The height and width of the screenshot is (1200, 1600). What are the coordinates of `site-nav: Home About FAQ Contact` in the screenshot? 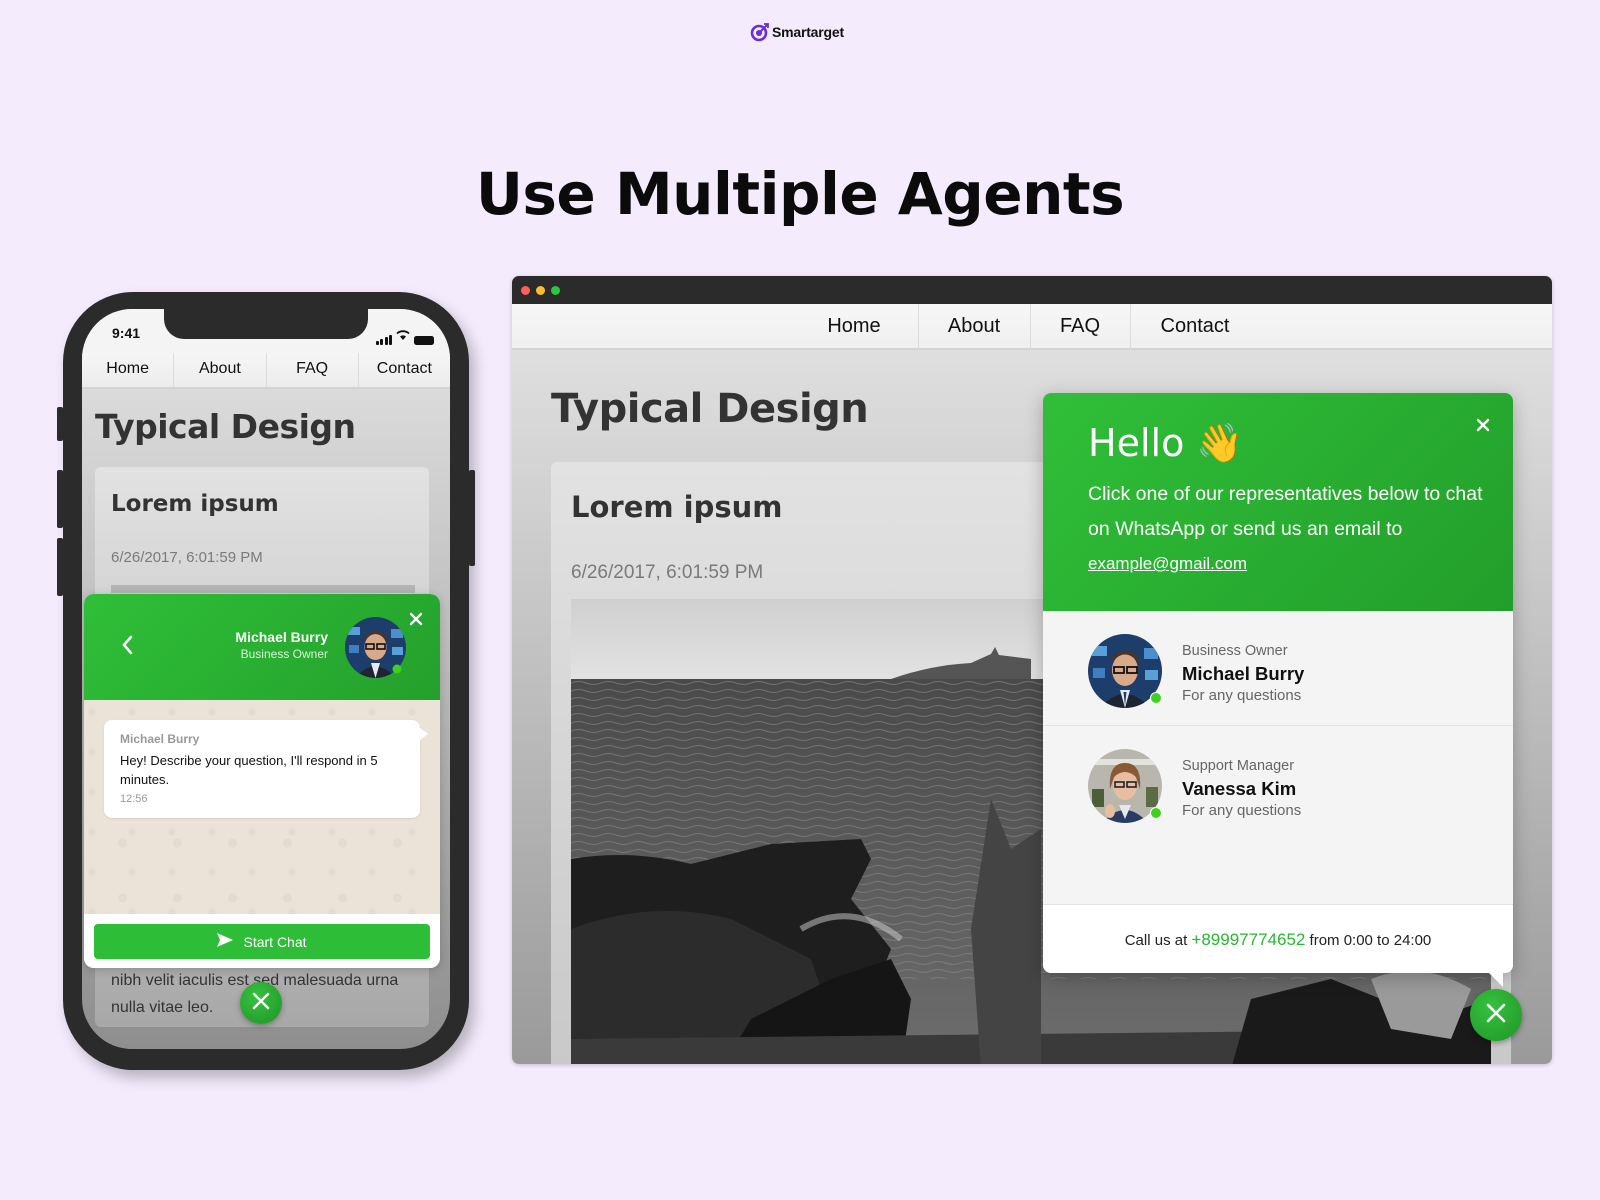 It's located at (1032, 327).